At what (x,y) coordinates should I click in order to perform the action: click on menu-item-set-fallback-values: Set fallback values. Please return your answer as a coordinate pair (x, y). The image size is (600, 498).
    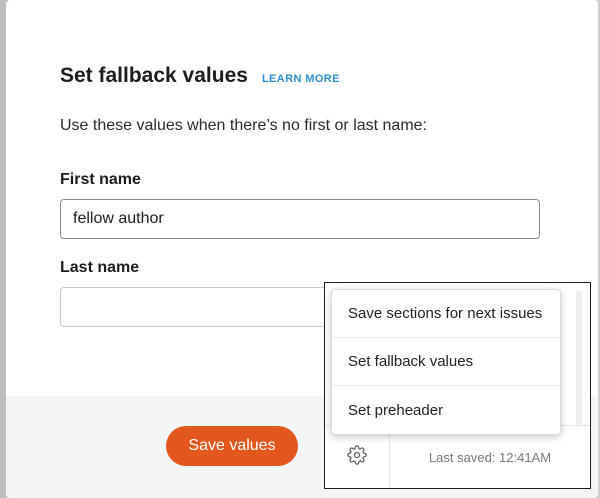
    Looking at the image, I should click on (446, 362).